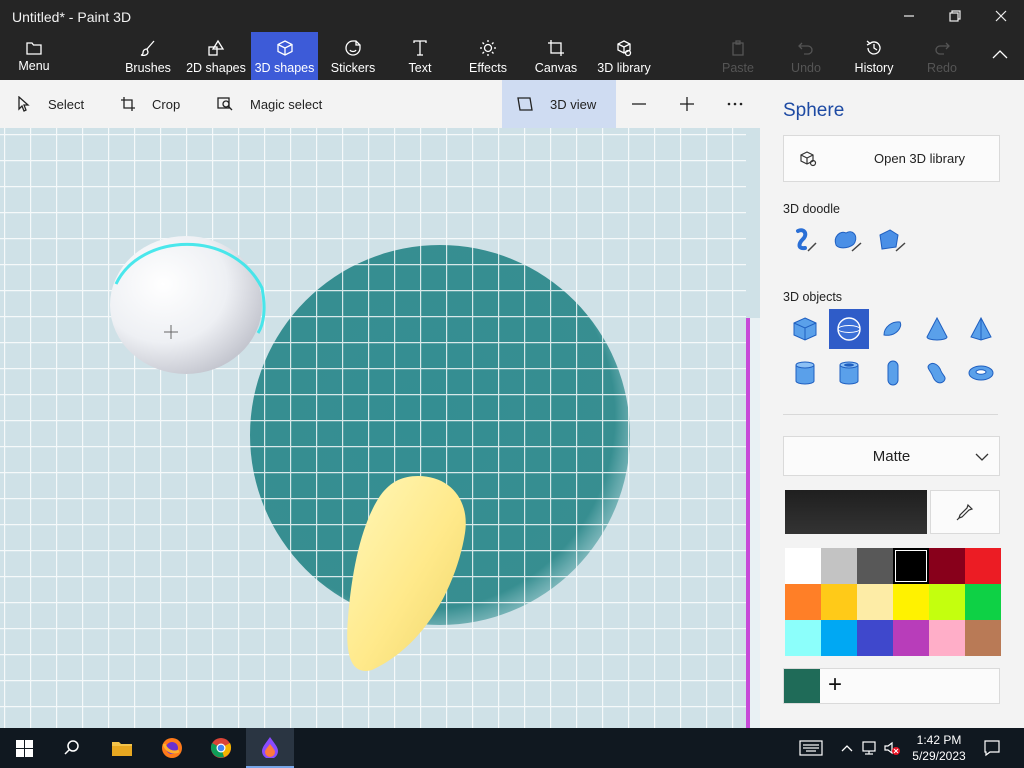 The image size is (1024, 768). I want to click on current-color-preview, so click(856, 512).